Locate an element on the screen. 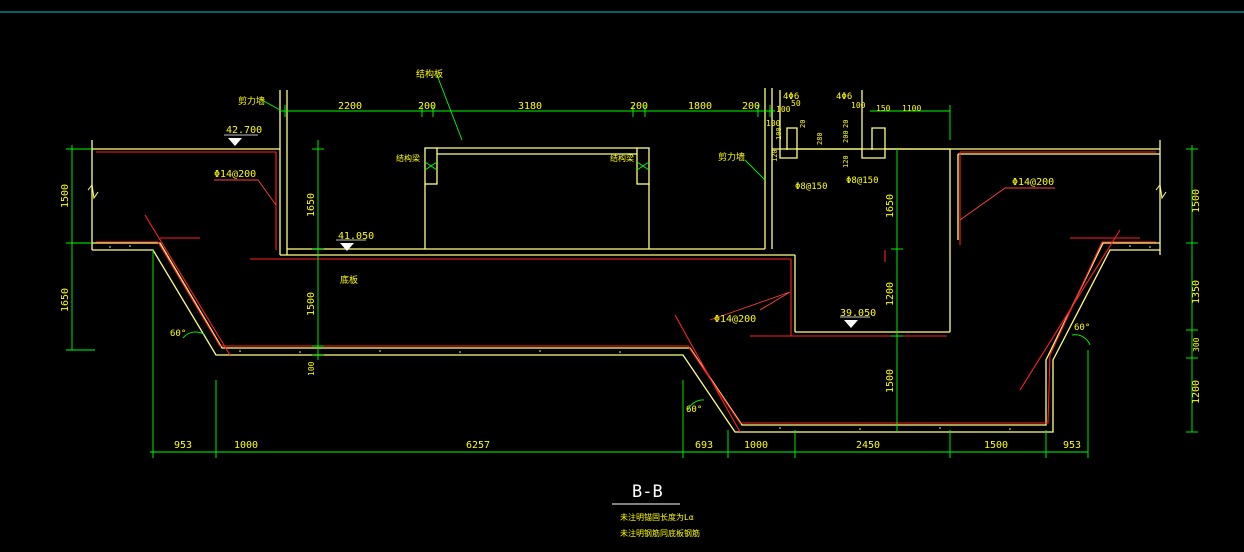  bar-label-2: 4Φ6 is located at coordinates (844, 97).